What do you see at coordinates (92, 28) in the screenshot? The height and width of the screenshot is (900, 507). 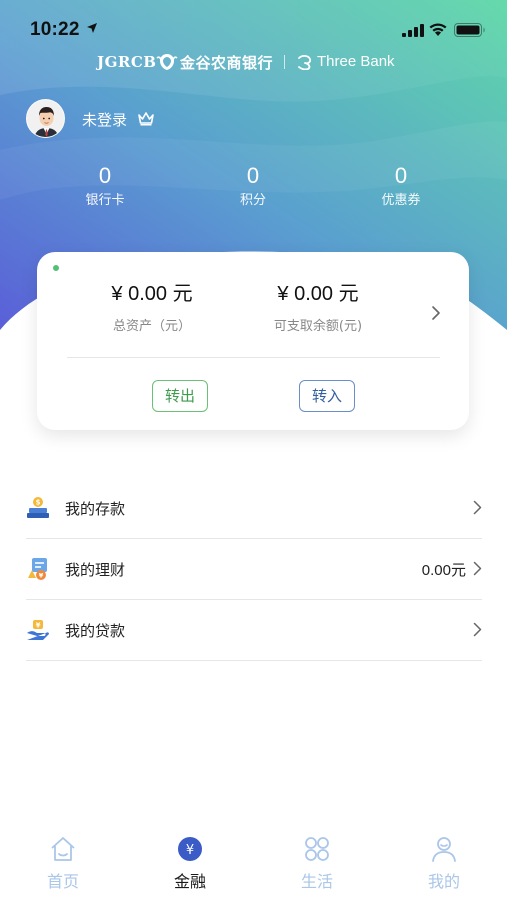 I see `location-arrow-icon` at bounding box center [92, 28].